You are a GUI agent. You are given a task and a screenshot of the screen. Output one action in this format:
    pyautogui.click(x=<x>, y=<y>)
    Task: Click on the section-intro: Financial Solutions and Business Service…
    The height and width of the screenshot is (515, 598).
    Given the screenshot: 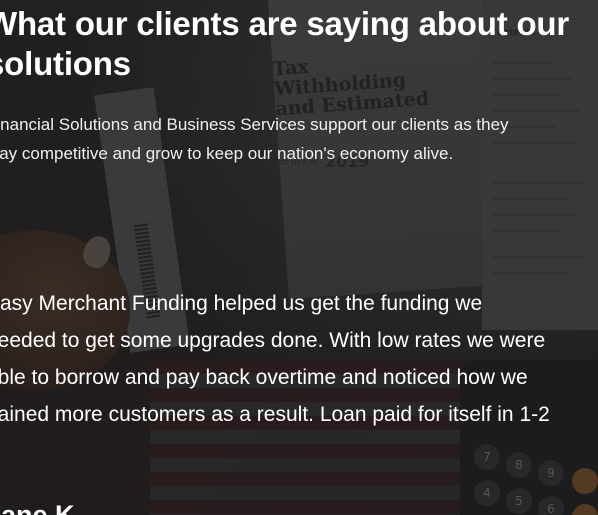 What is the action you would take?
    pyautogui.click(x=254, y=139)
    